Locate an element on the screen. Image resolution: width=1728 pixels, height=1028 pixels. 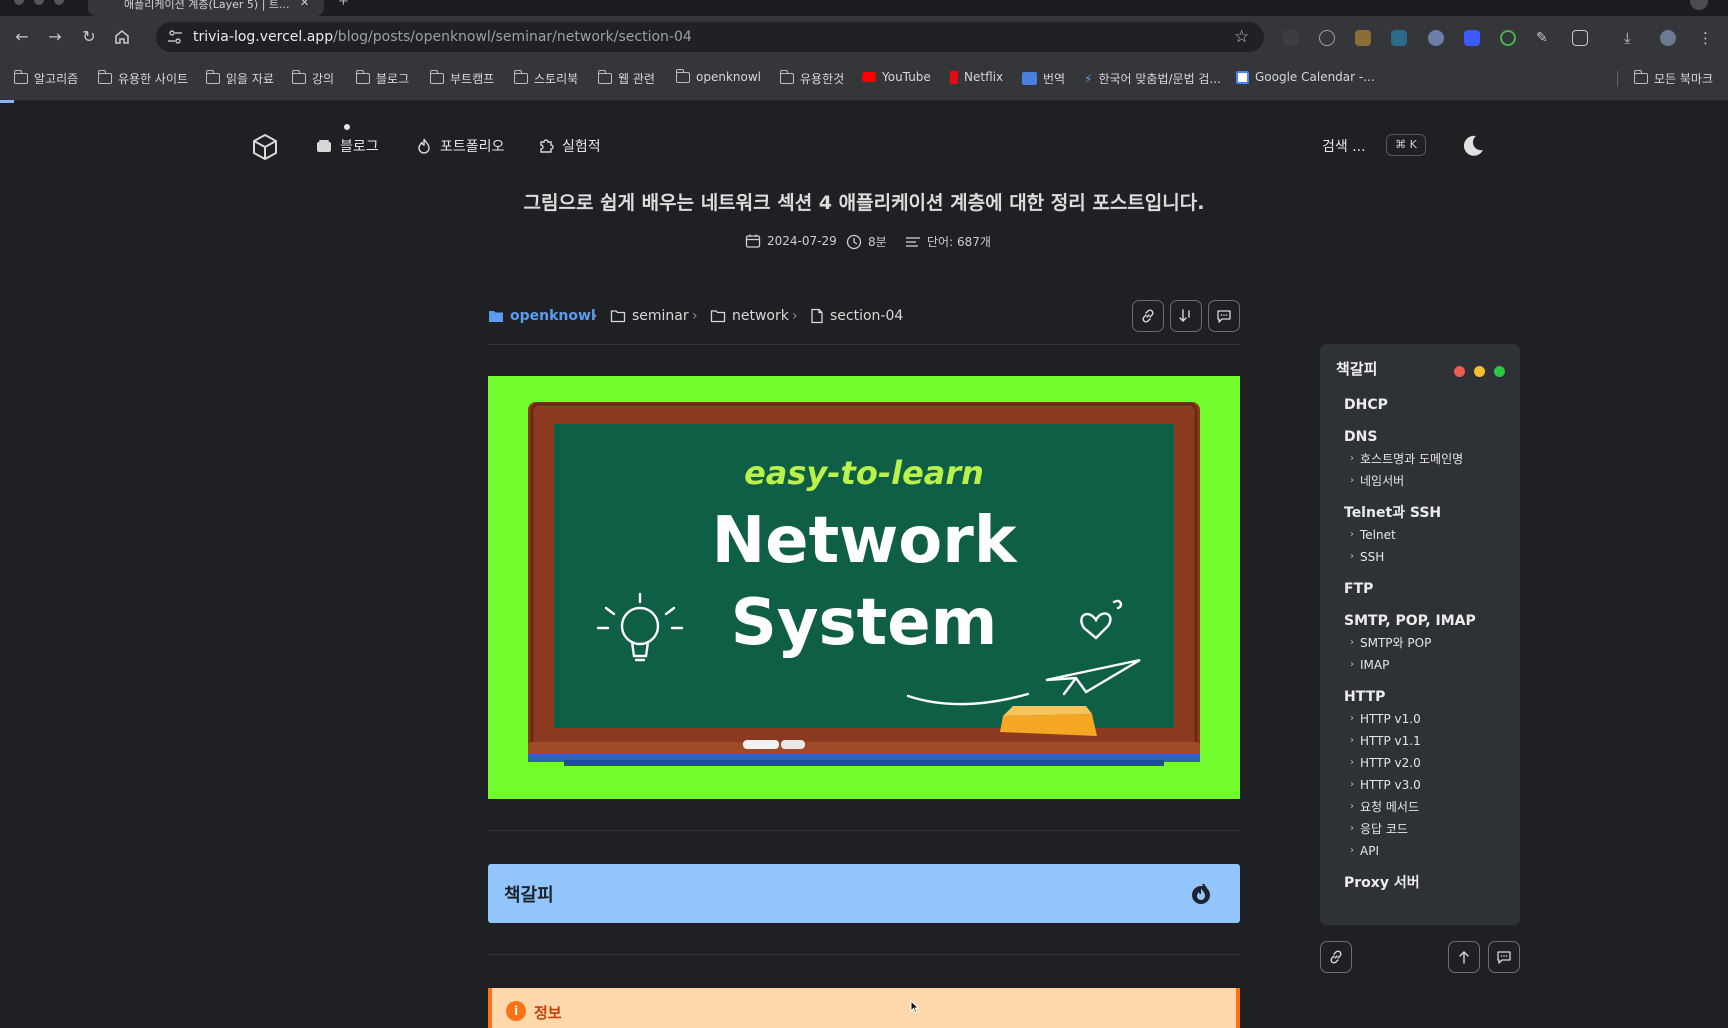
extension-metamask-icon is located at coordinates (1363, 38).